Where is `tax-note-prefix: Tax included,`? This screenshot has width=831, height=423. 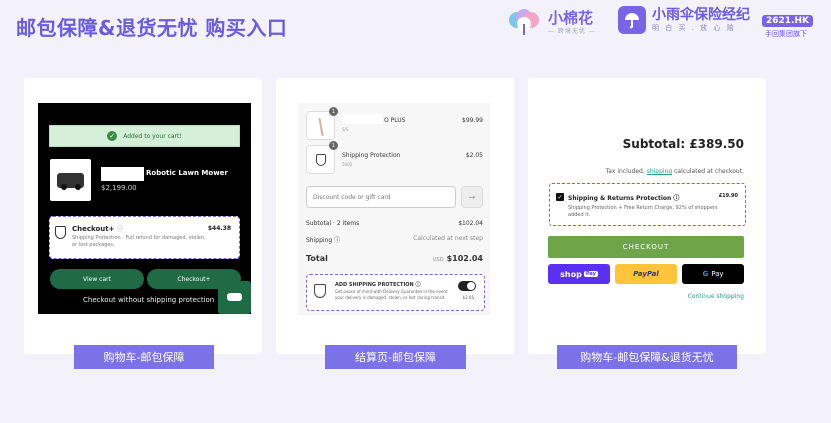 tax-note-prefix: Tax included, is located at coordinates (625, 171).